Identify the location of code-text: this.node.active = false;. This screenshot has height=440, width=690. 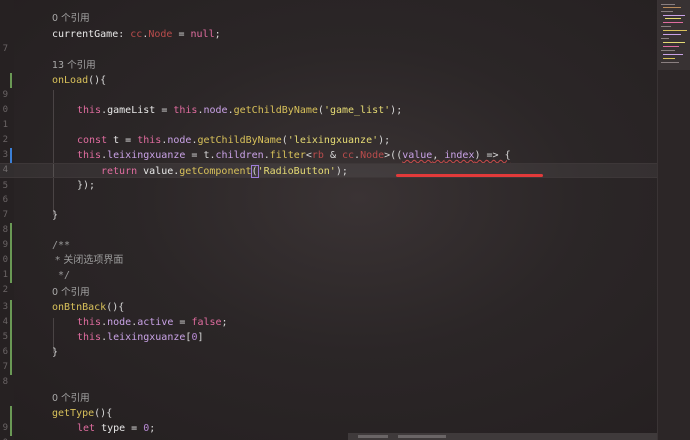
(152, 322).